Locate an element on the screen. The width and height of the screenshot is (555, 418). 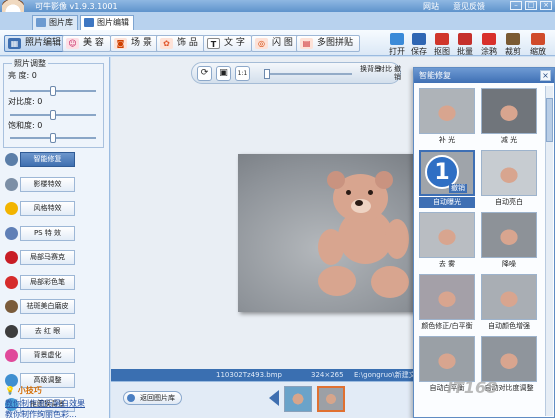
mosaic-button: 局部马赛克 is located at coordinates (47, 257).